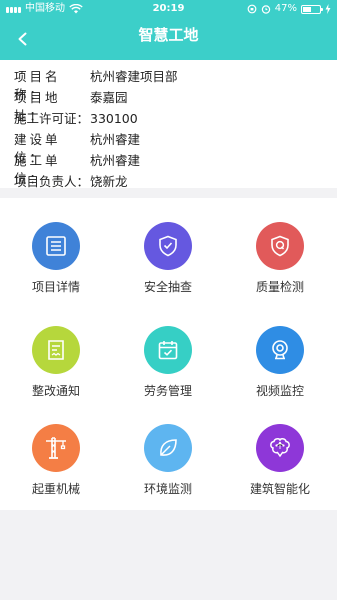  I want to click on module-rectification-notice: 整改通知, so click(56, 352).